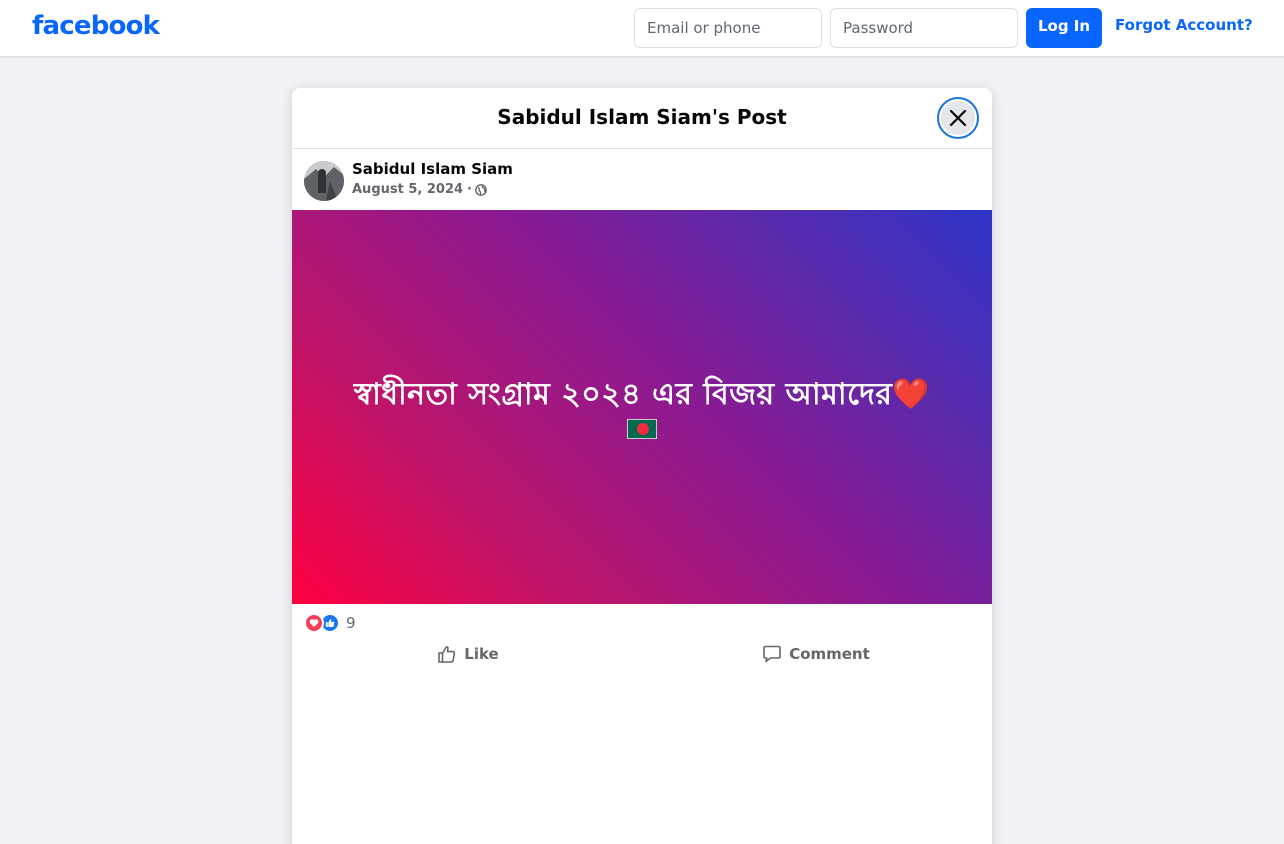 The height and width of the screenshot is (844, 1284). What do you see at coordinates (351, 623) in the screenshot?
I see `reaction-count: 9` at bounding box center [351, 623].